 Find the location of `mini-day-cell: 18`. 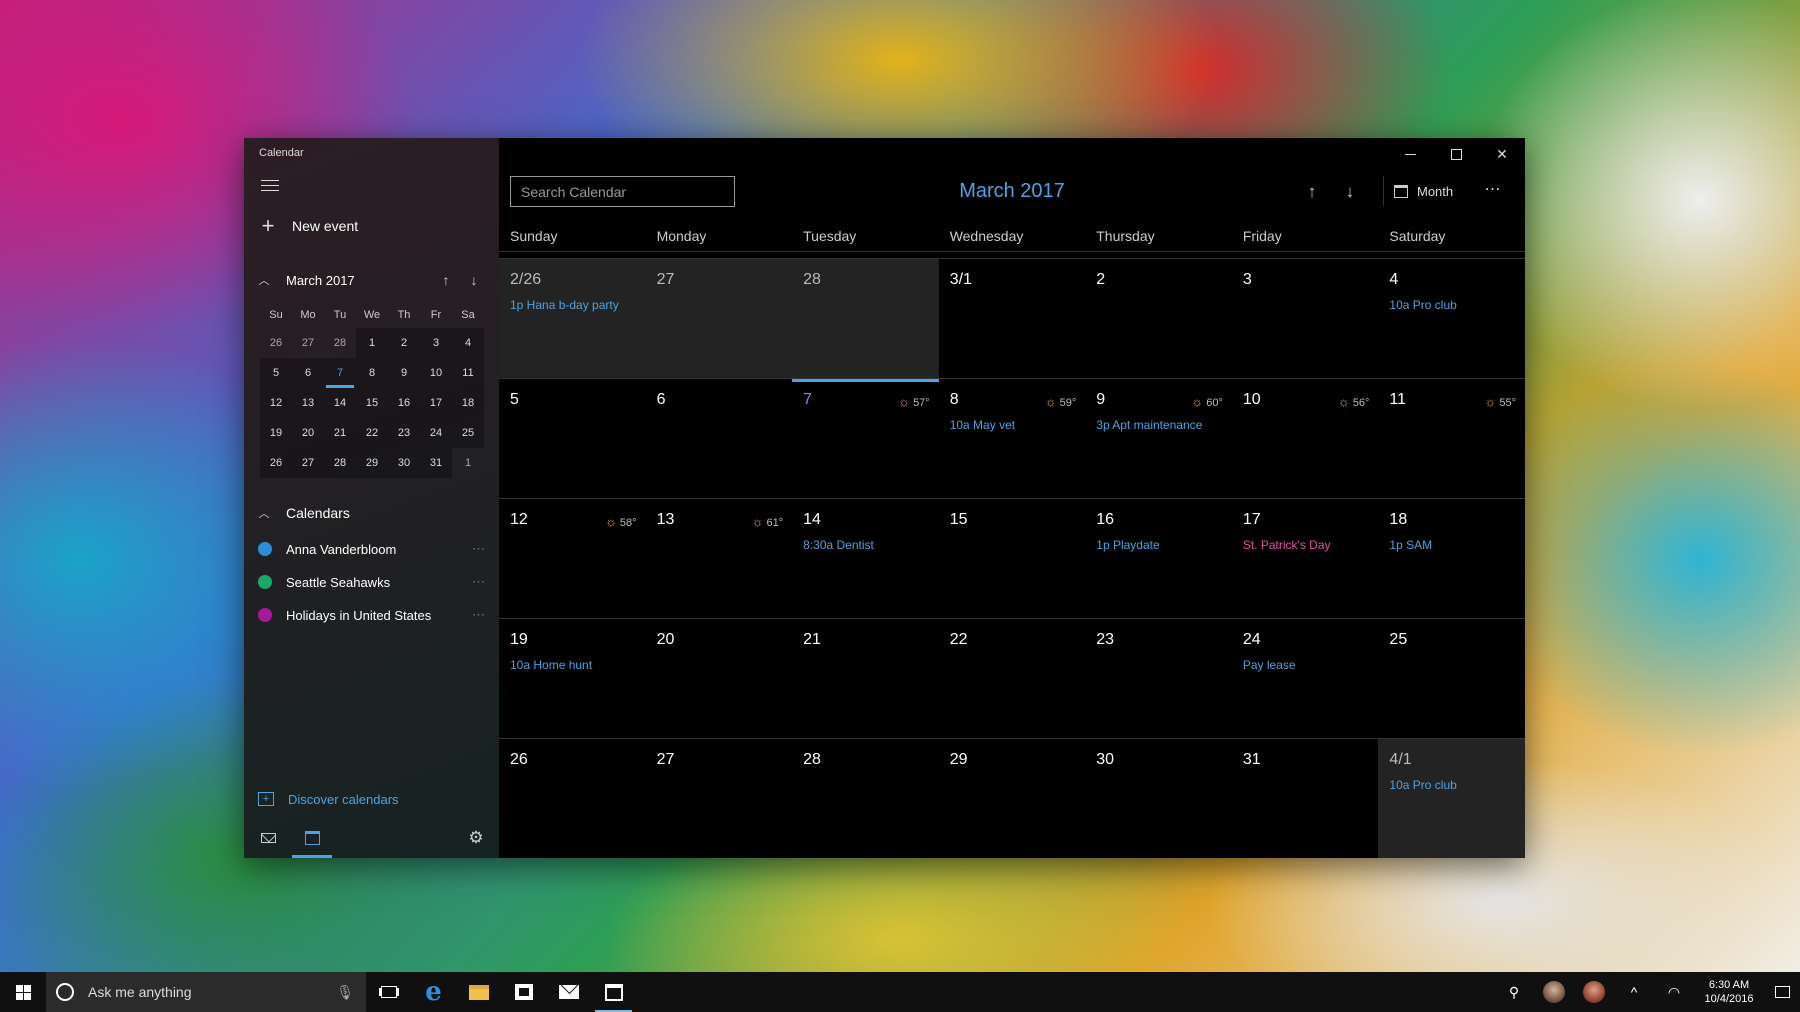

mini-day-cell: 18 is located at coordinates (468, 403).